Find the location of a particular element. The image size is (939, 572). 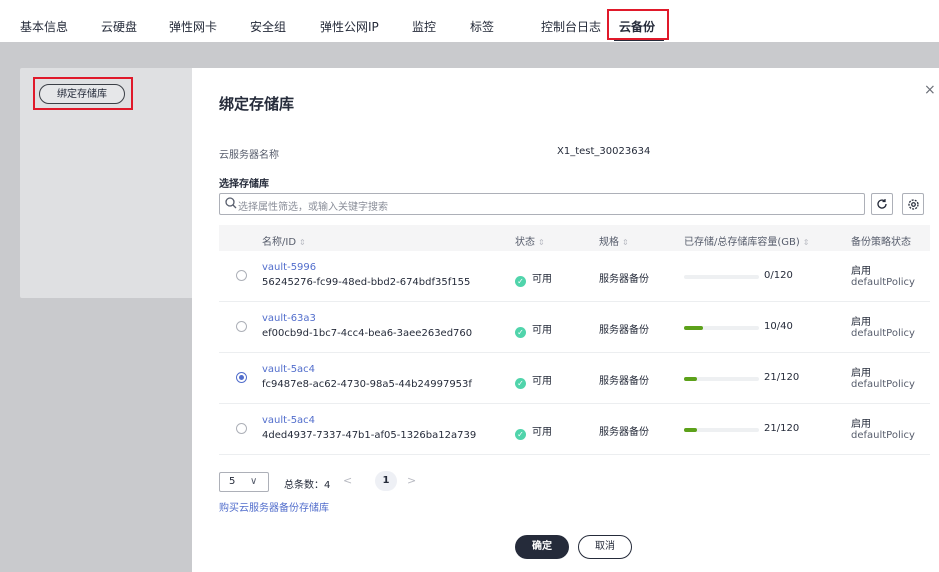

tab-monitor: 监控 is located at coordinates (424, 26).